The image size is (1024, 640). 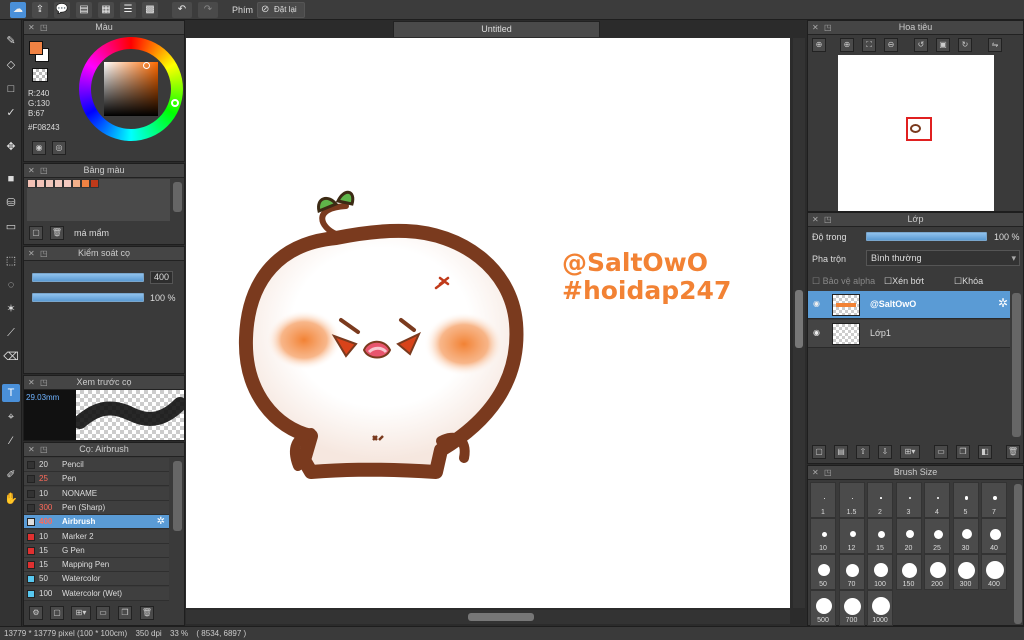 What do you see at coordinates (823, 608) in the screenshot?
I see `brush-size-preset: 500` at bounding box center [823, 608].